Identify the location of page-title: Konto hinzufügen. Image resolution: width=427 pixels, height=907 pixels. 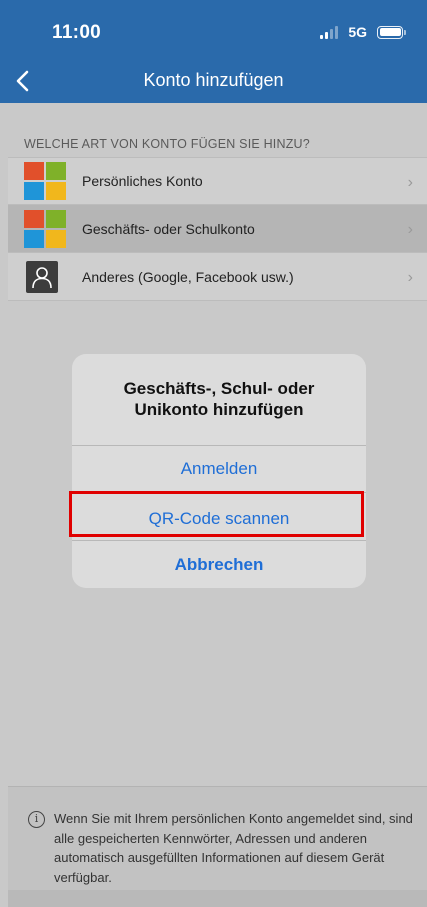
(213, 80).